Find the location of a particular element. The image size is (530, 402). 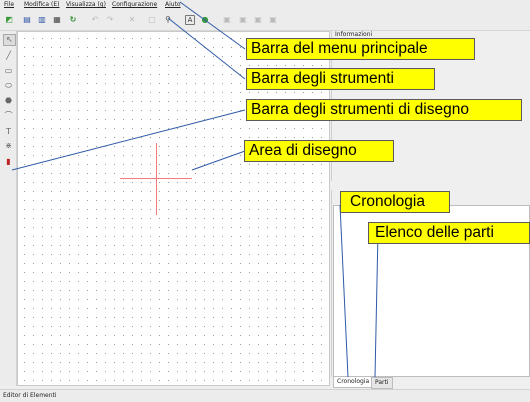

callout-drawtools: Barra degli strumenti di disegno is located at coordinates (384, 110).